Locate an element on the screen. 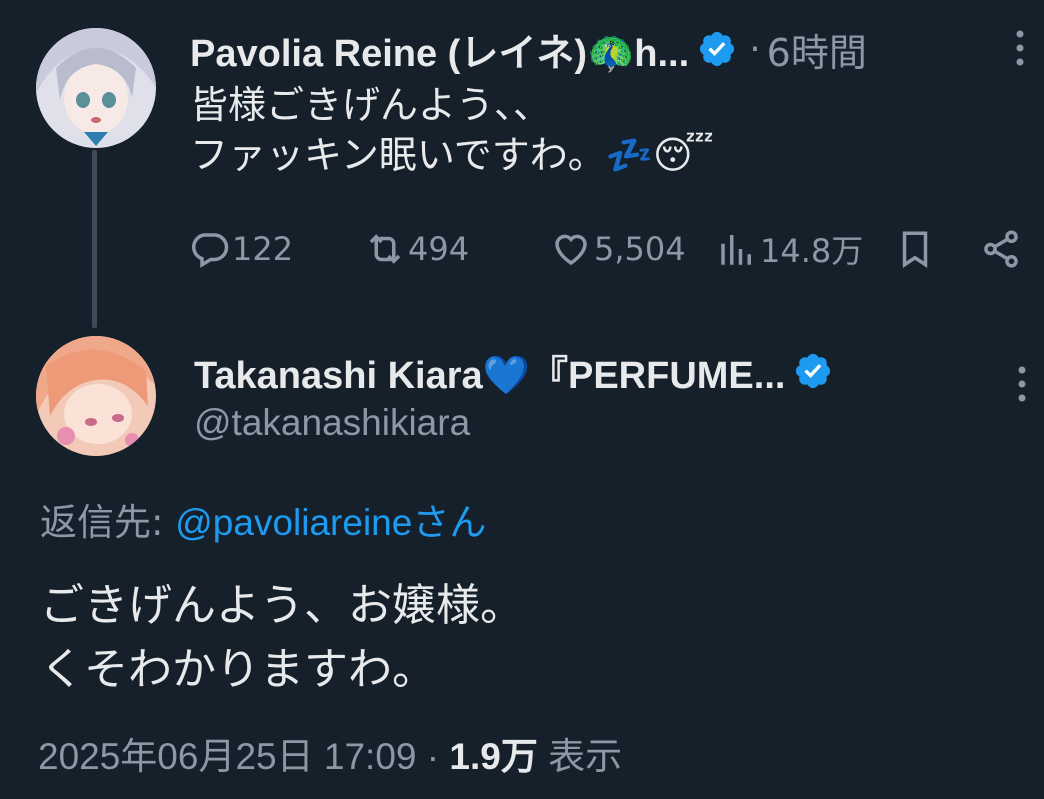 The height and width of the screenshot is (799, 1044). reply-to-line: 返信先: @pavoliareineさん is located at coordinates (263, 519).